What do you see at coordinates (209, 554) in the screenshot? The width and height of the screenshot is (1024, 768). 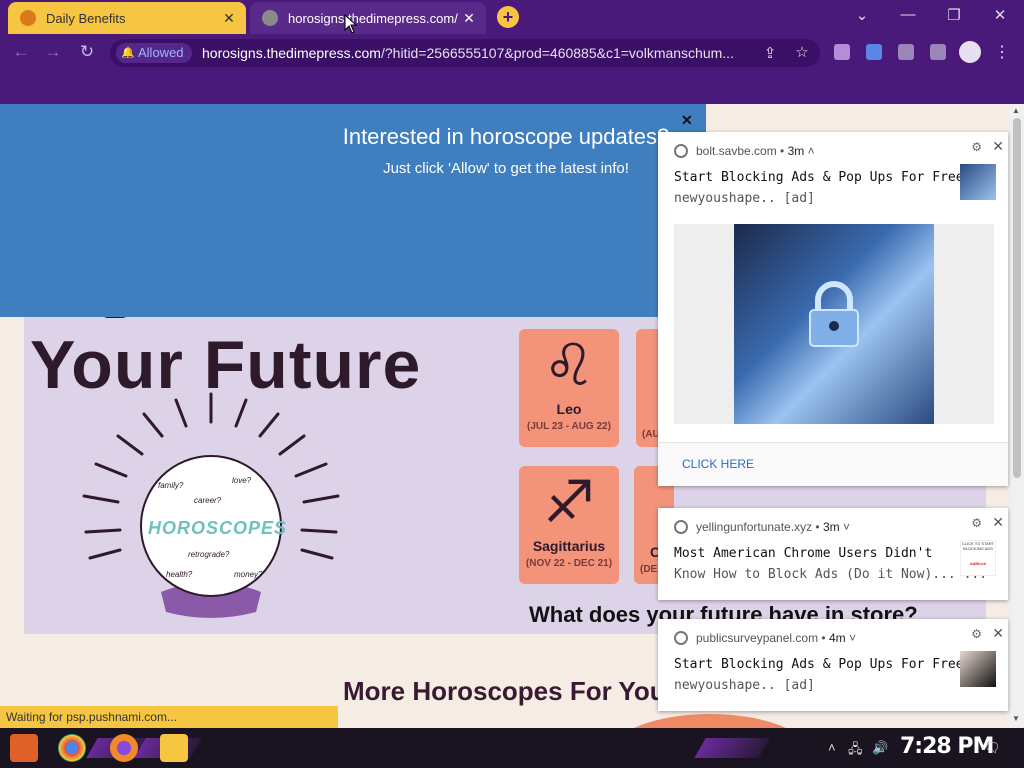 I see `crystal-word: retrograde?` at bounding box center [209, 554].